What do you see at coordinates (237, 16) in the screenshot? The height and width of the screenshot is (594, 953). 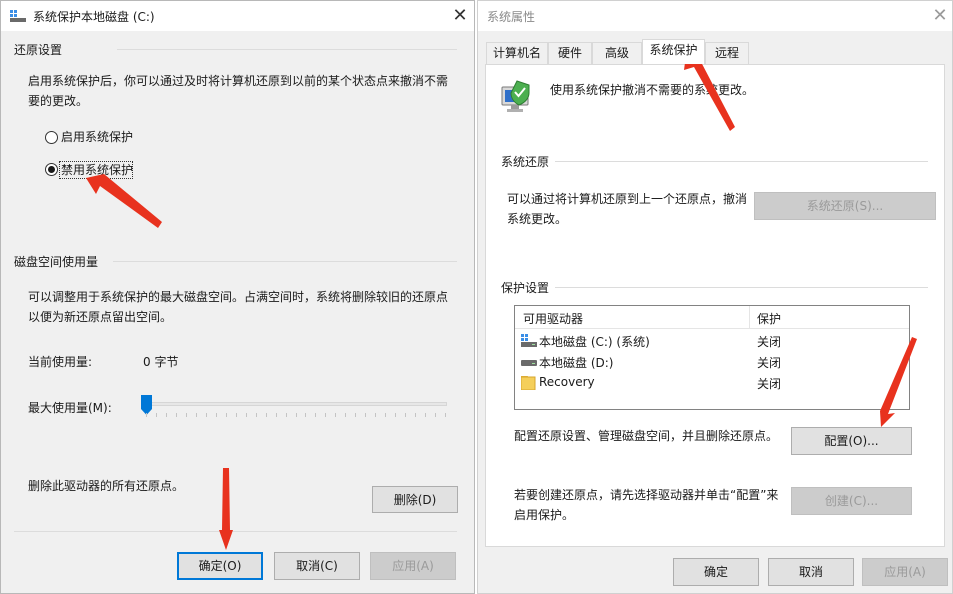 I see `title-bar: 系统保护本地磁盘 (C:) ✕` at bounding box center [237, 16].